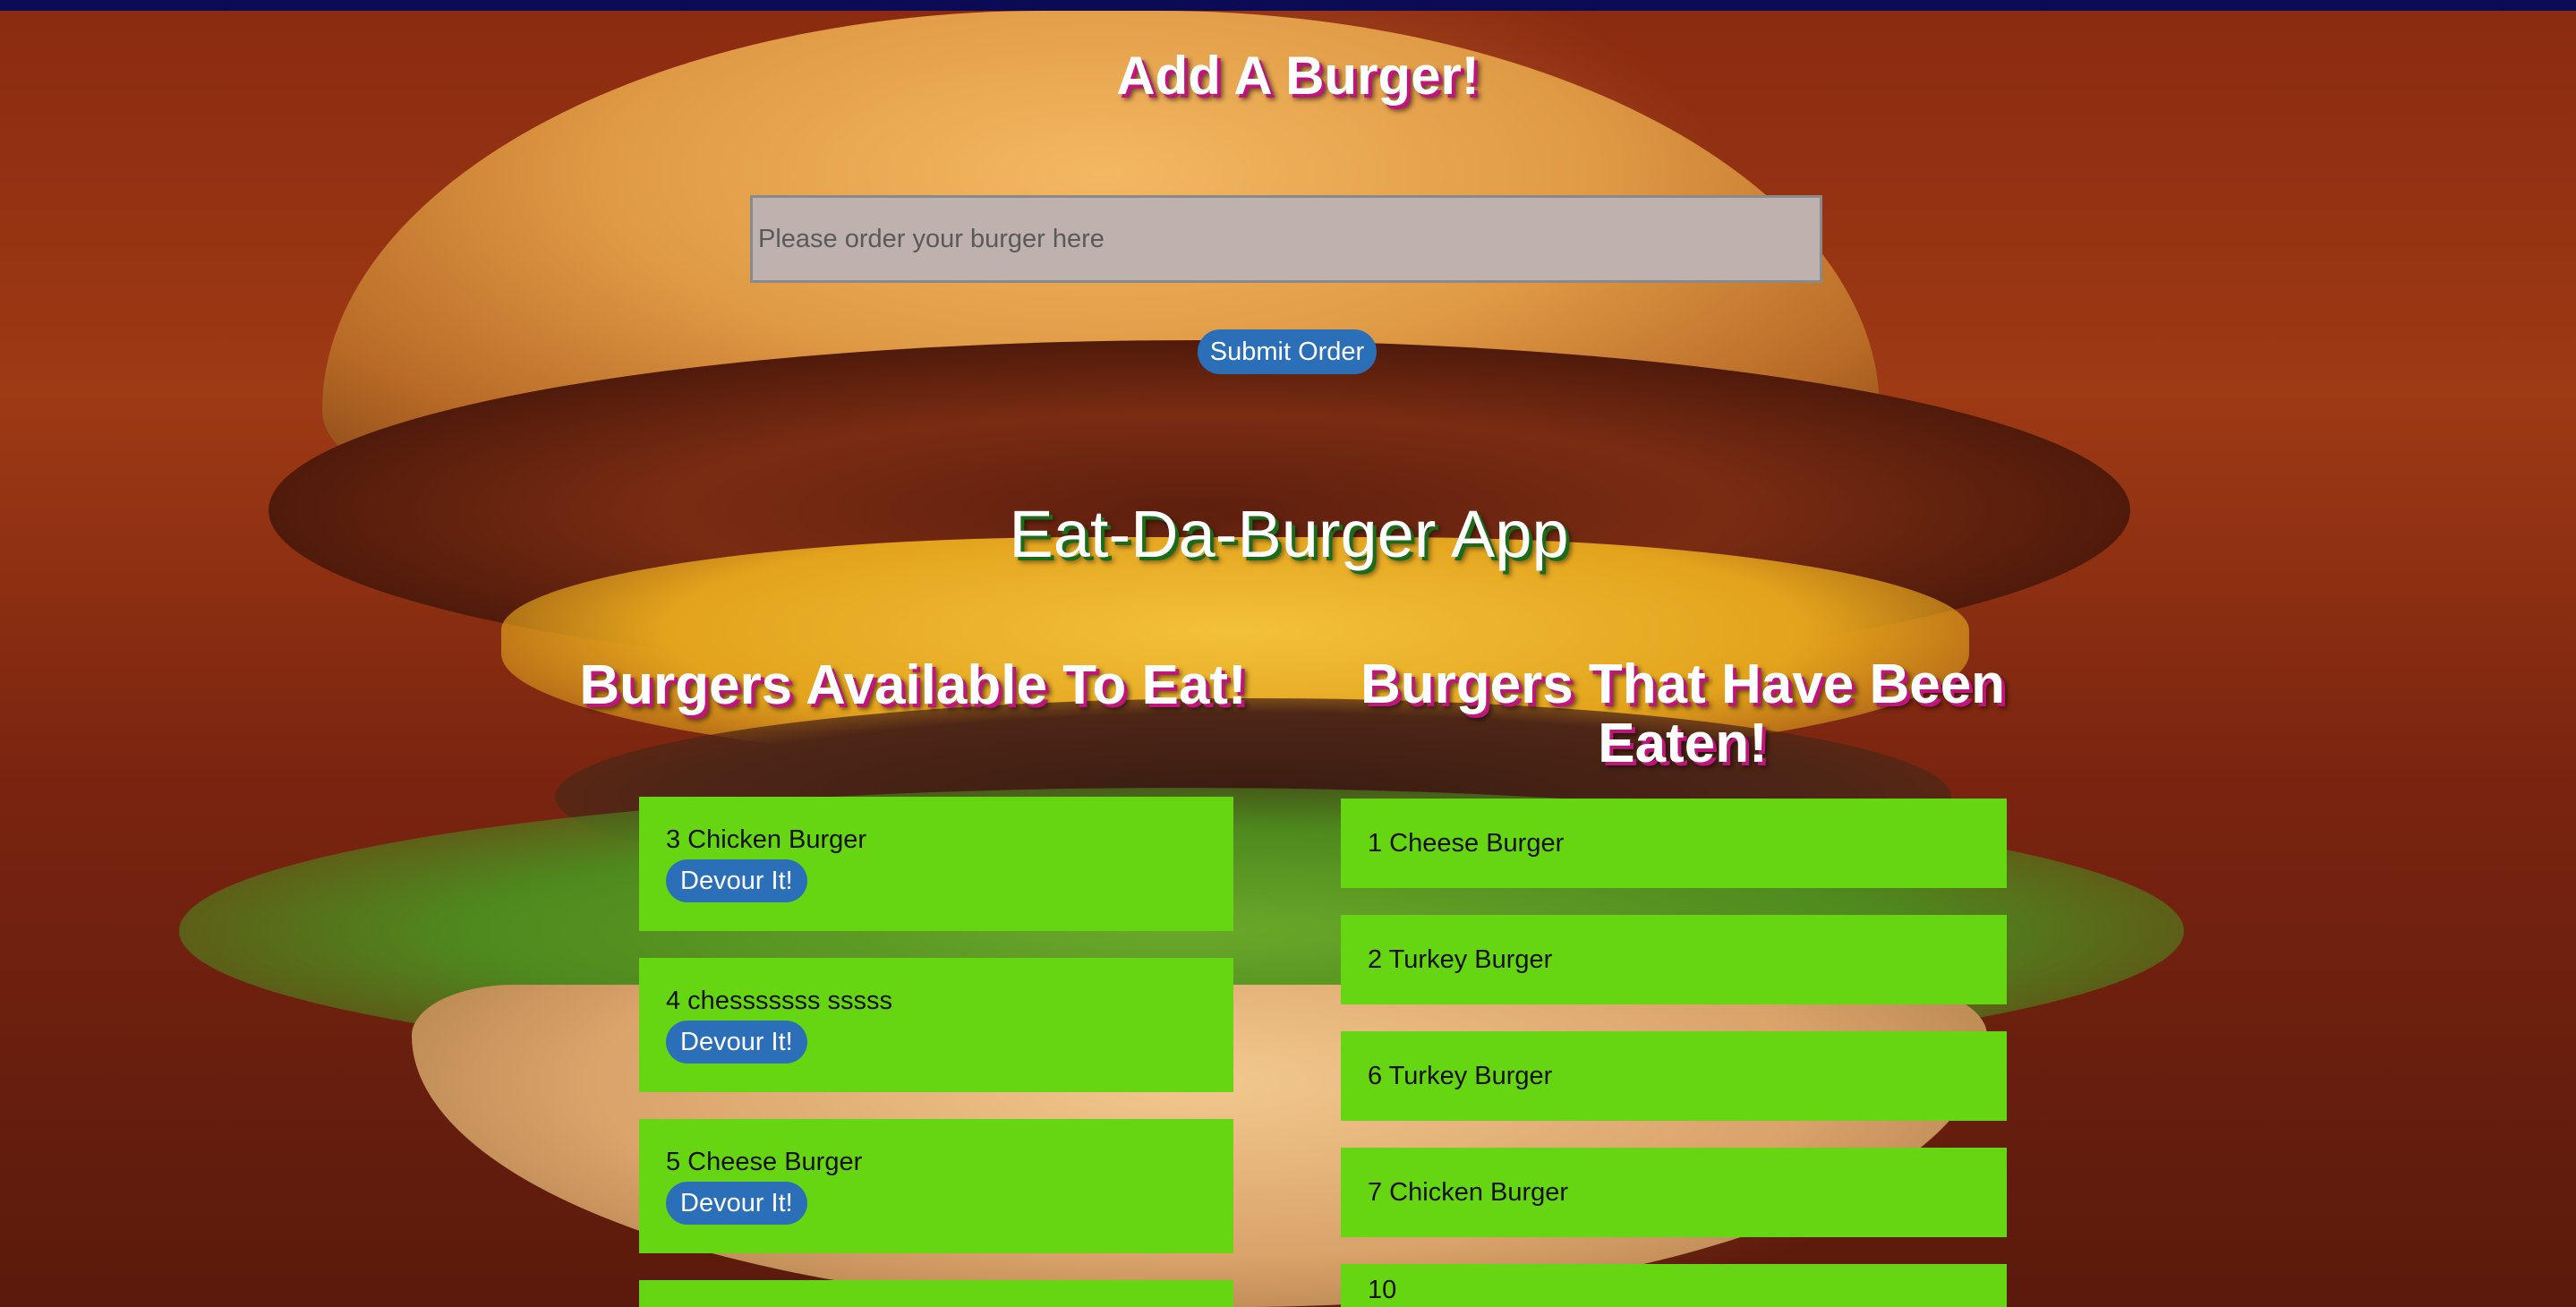 The height and width of the screenshot is (1307, 2576). What do you see at coordinates (1298, 76) in the screenshot?
I see `add-burger-title: Add A Burger!` at bounding box center [1298, 76].